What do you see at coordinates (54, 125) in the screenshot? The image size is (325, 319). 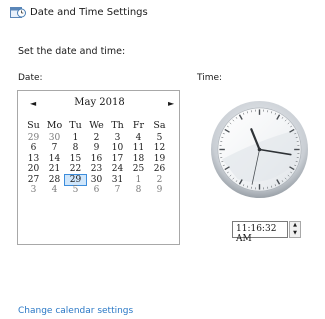 I see `weekday-header: Mo` at bounding box center [54, 125].